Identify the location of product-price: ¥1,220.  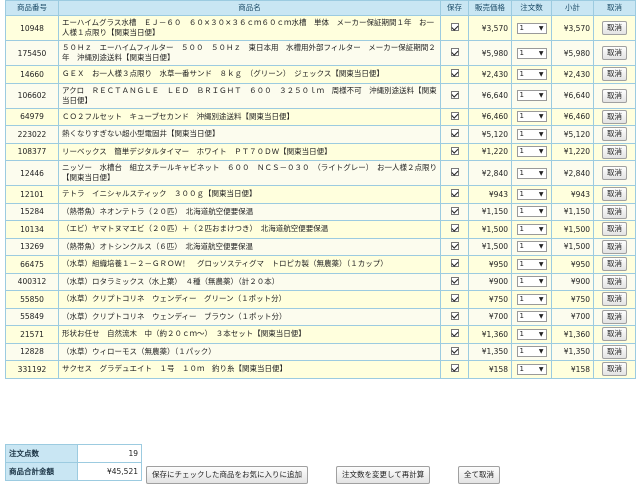
(490, 151).